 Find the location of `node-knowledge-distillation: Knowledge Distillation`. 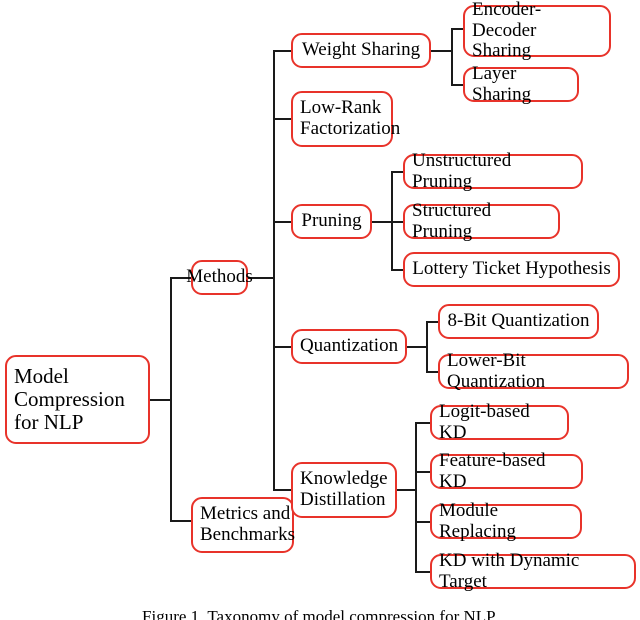

node-knowledge-distillation: Knowledge Distillation is located at coordinates (344, 490).